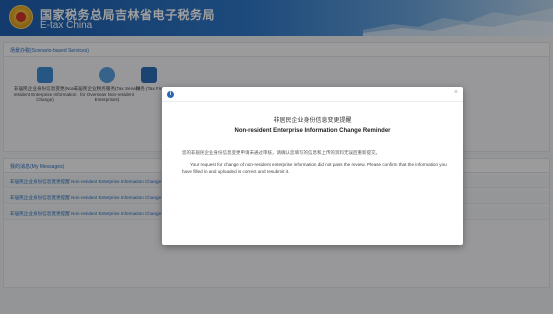  What do you see at coordinates (170, 94) in the screenshot?
I see `info-icon: i` at bounding box center [170, 94].